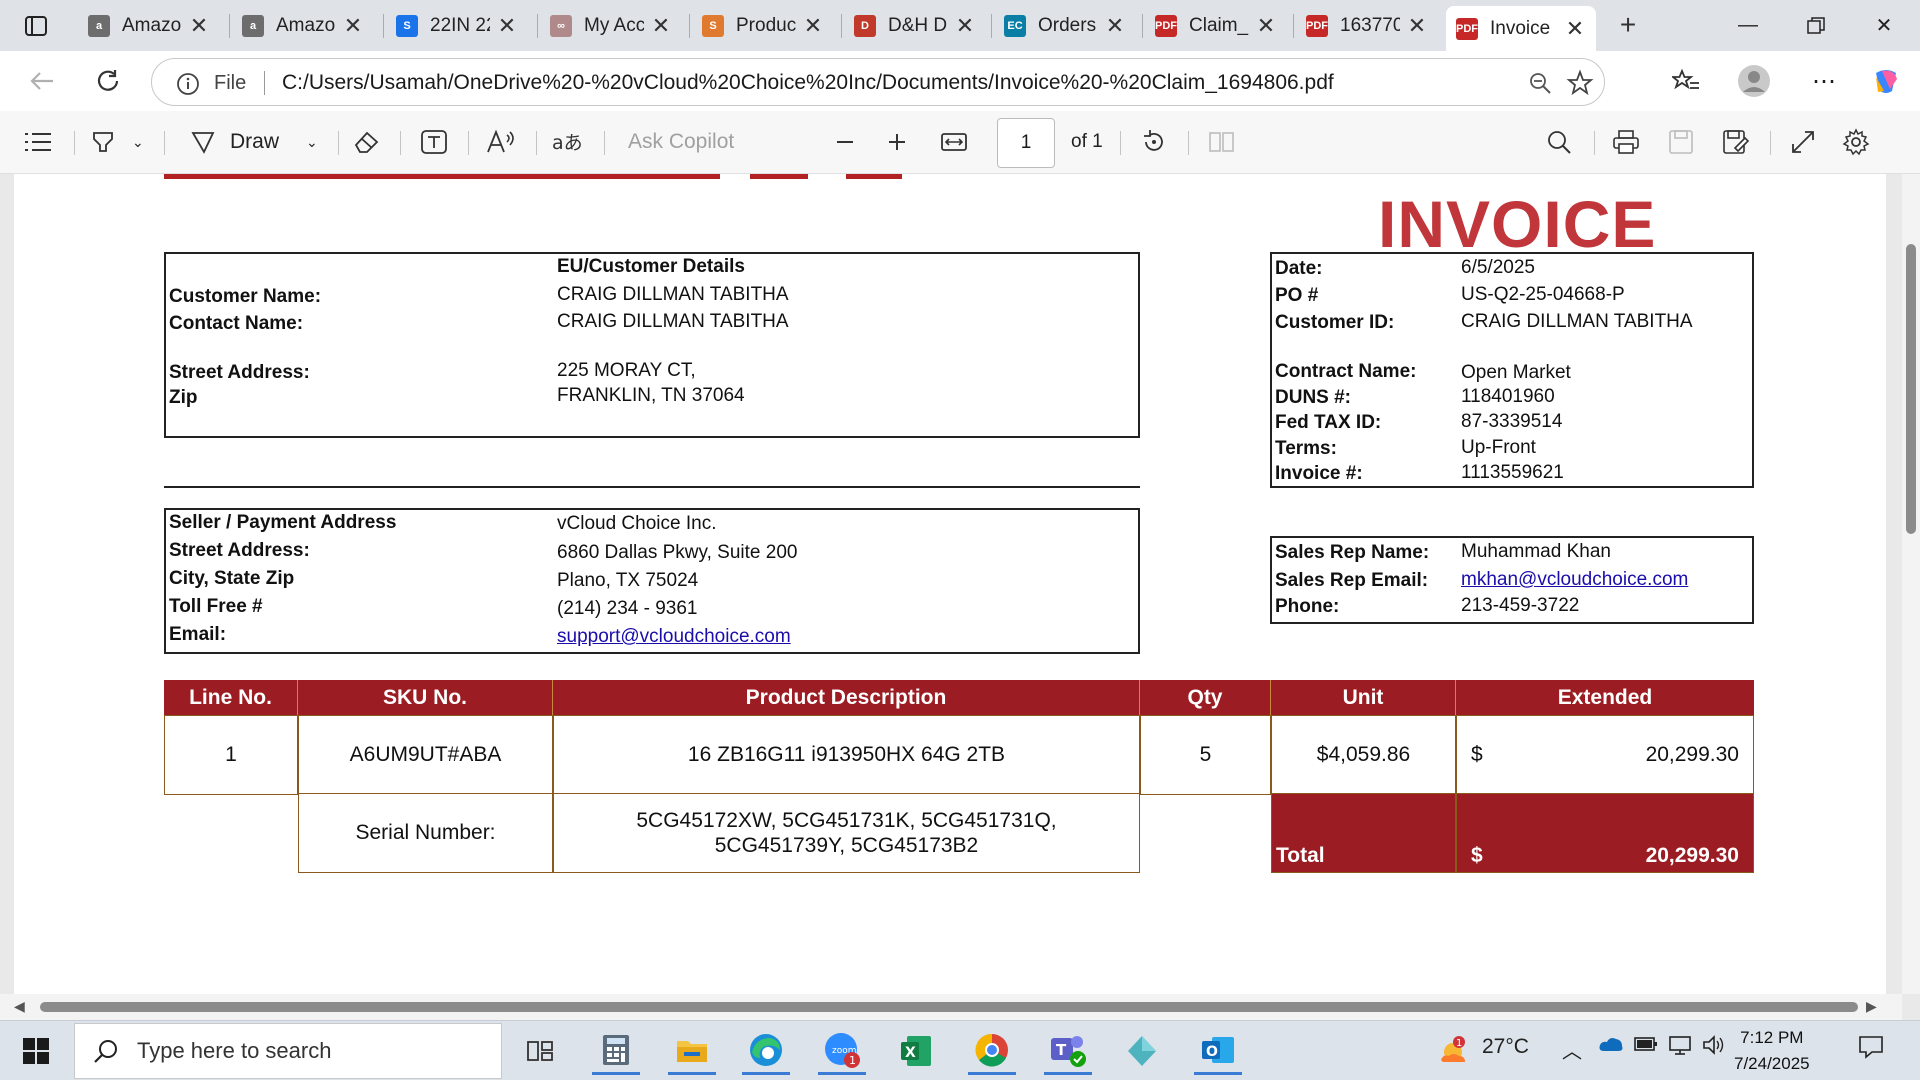 This screenshot has width=1920, height=1080. Describe the element at coordinates (611, 26) in the screenshot. I see `tab-my-account: ∞ My Acc ✕` at that location.